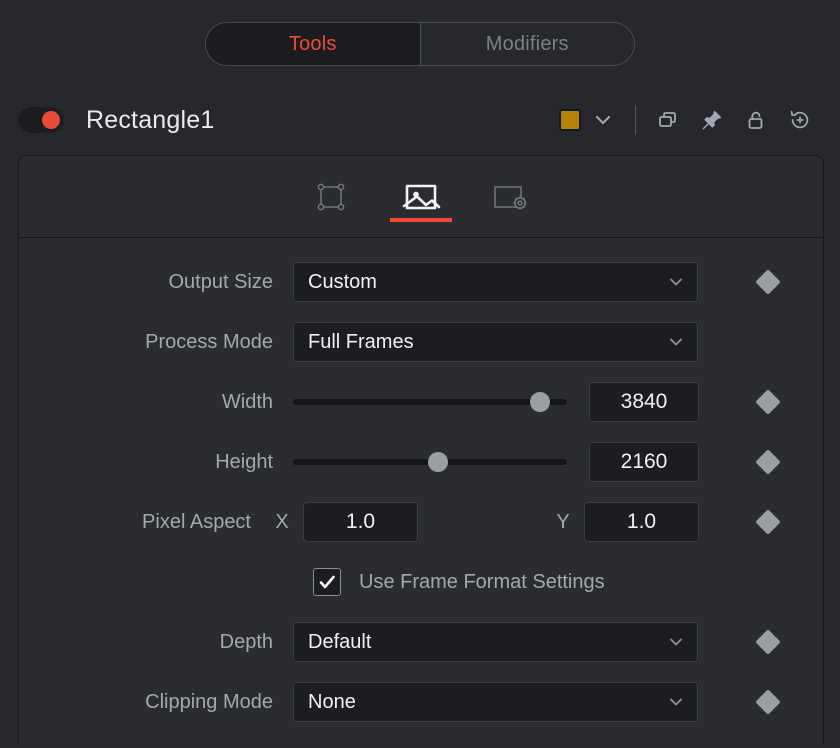  I want to click on checkmark-icon, so click(327, 582).